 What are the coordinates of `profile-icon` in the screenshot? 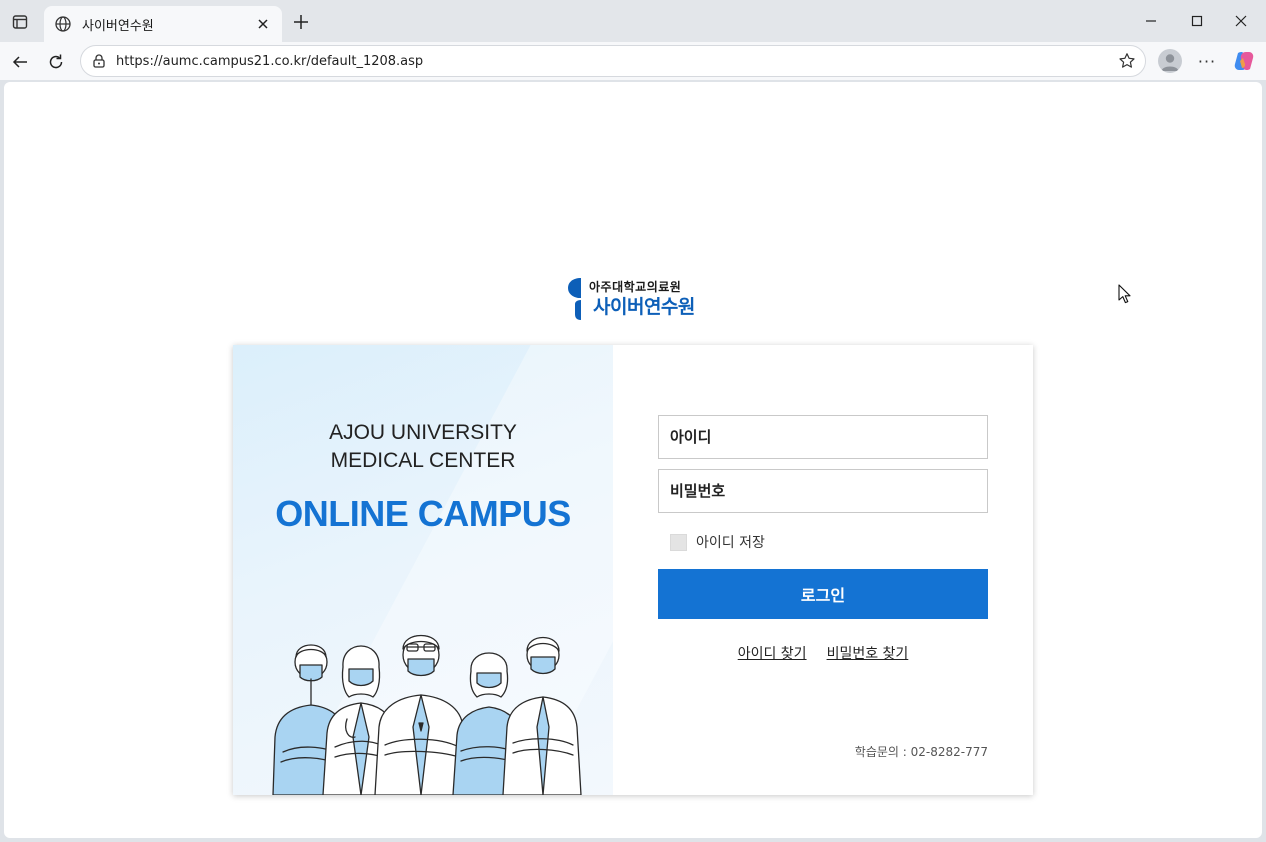 It's located at (1170, 61).